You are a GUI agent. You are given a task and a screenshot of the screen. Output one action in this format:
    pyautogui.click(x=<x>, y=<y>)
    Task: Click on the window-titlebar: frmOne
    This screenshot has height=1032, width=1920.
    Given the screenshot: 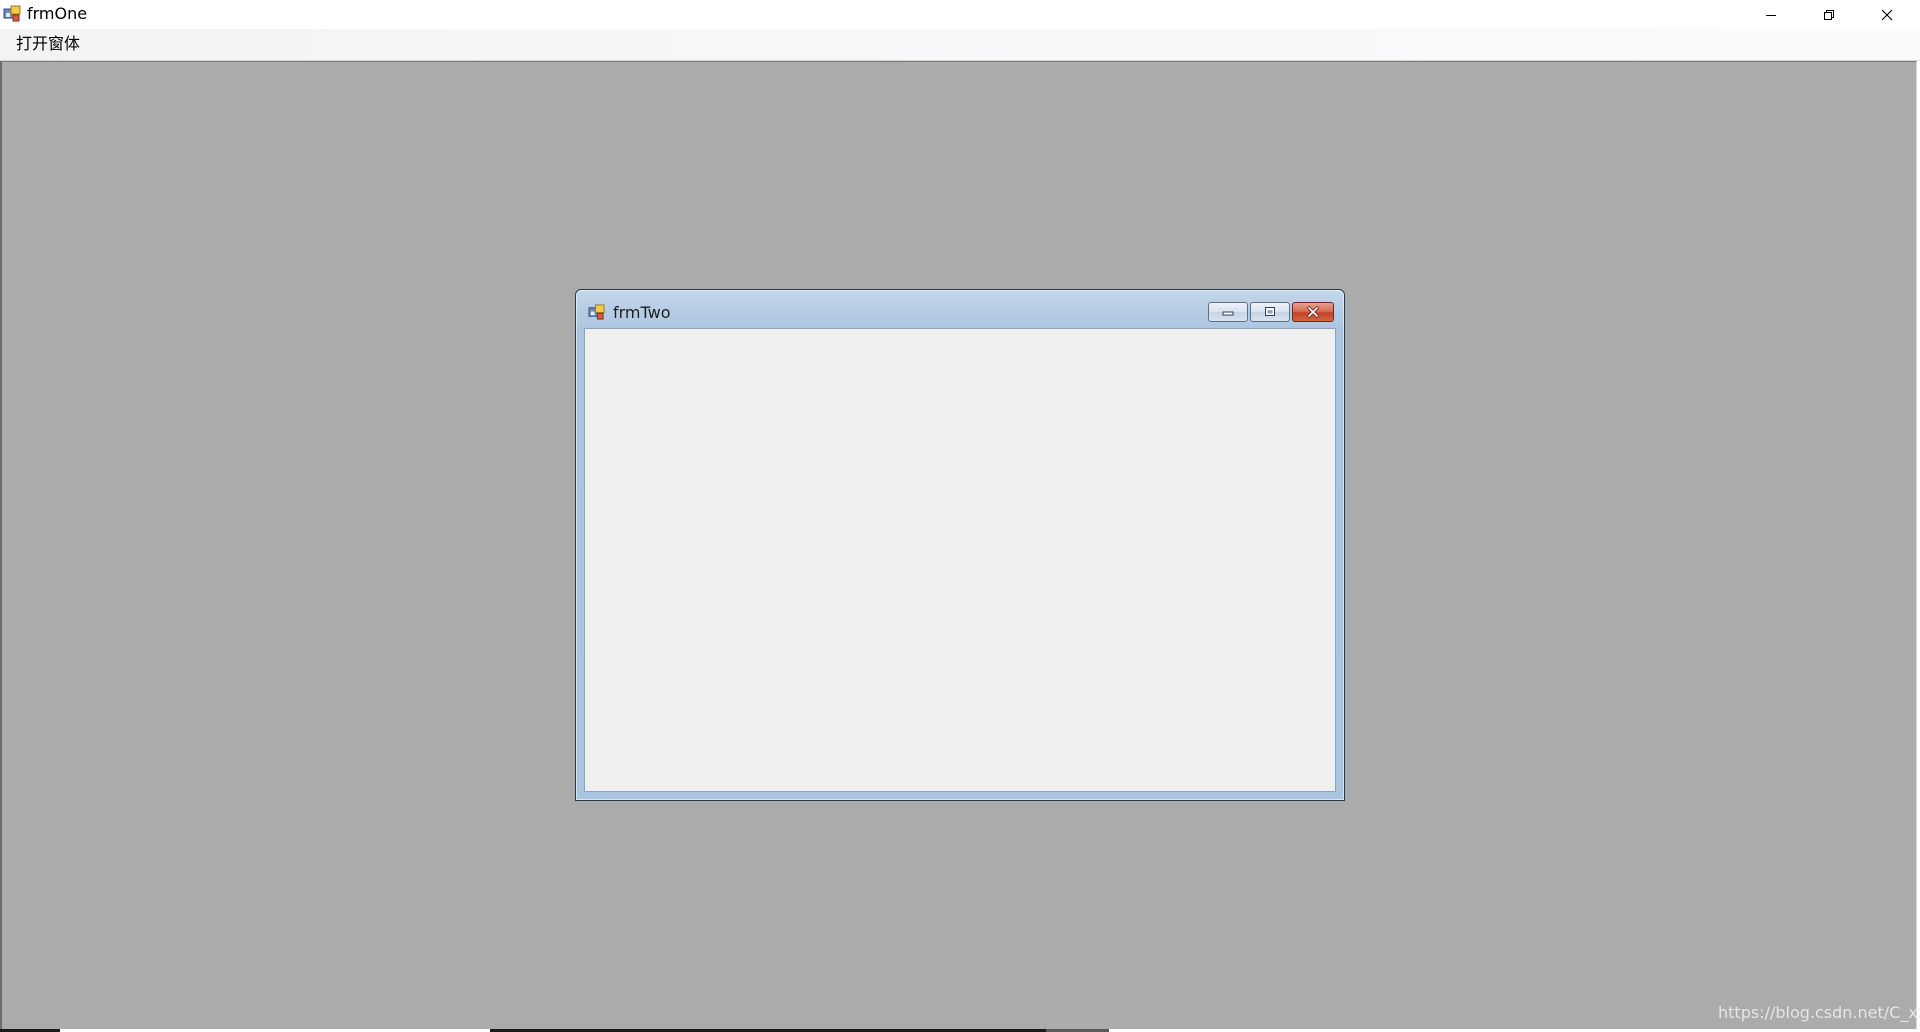 What is the action you would take?
    pyautogui.click(x=960, y=14)
    